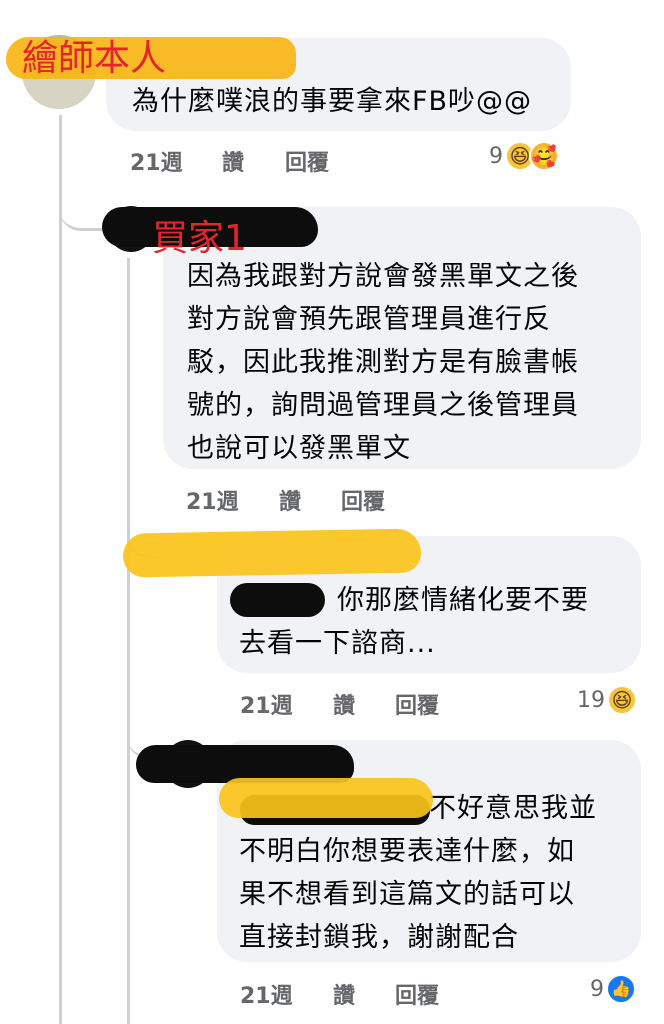  I want to click on comment-text-line: 果不想看到這篇文的話可以, so click(407, 894).